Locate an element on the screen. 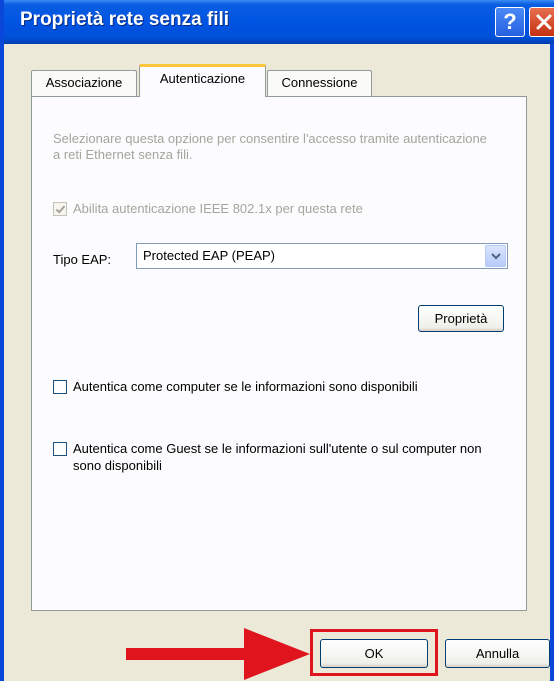 This screenshot has height=682, width=554. enable-8021x-checkbox is located at coordinates (60, 209).